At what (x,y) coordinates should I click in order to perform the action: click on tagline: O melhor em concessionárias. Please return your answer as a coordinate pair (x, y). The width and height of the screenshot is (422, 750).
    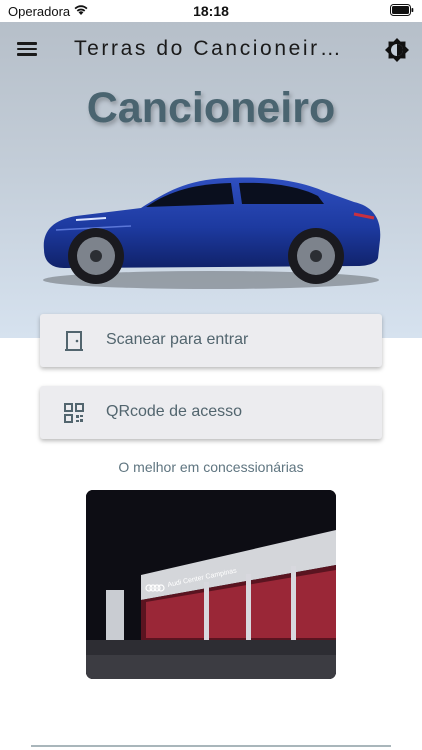
    Looking at the image, I should click on (211, 467).